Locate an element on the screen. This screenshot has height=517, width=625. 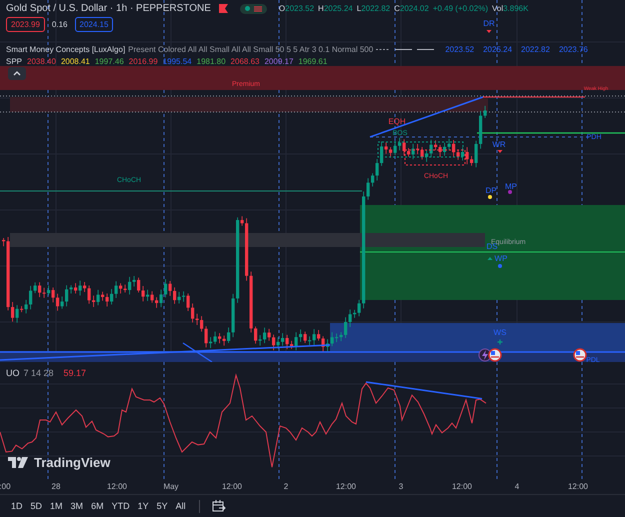
triangle-up-icon is located at coordinates (490, 258).